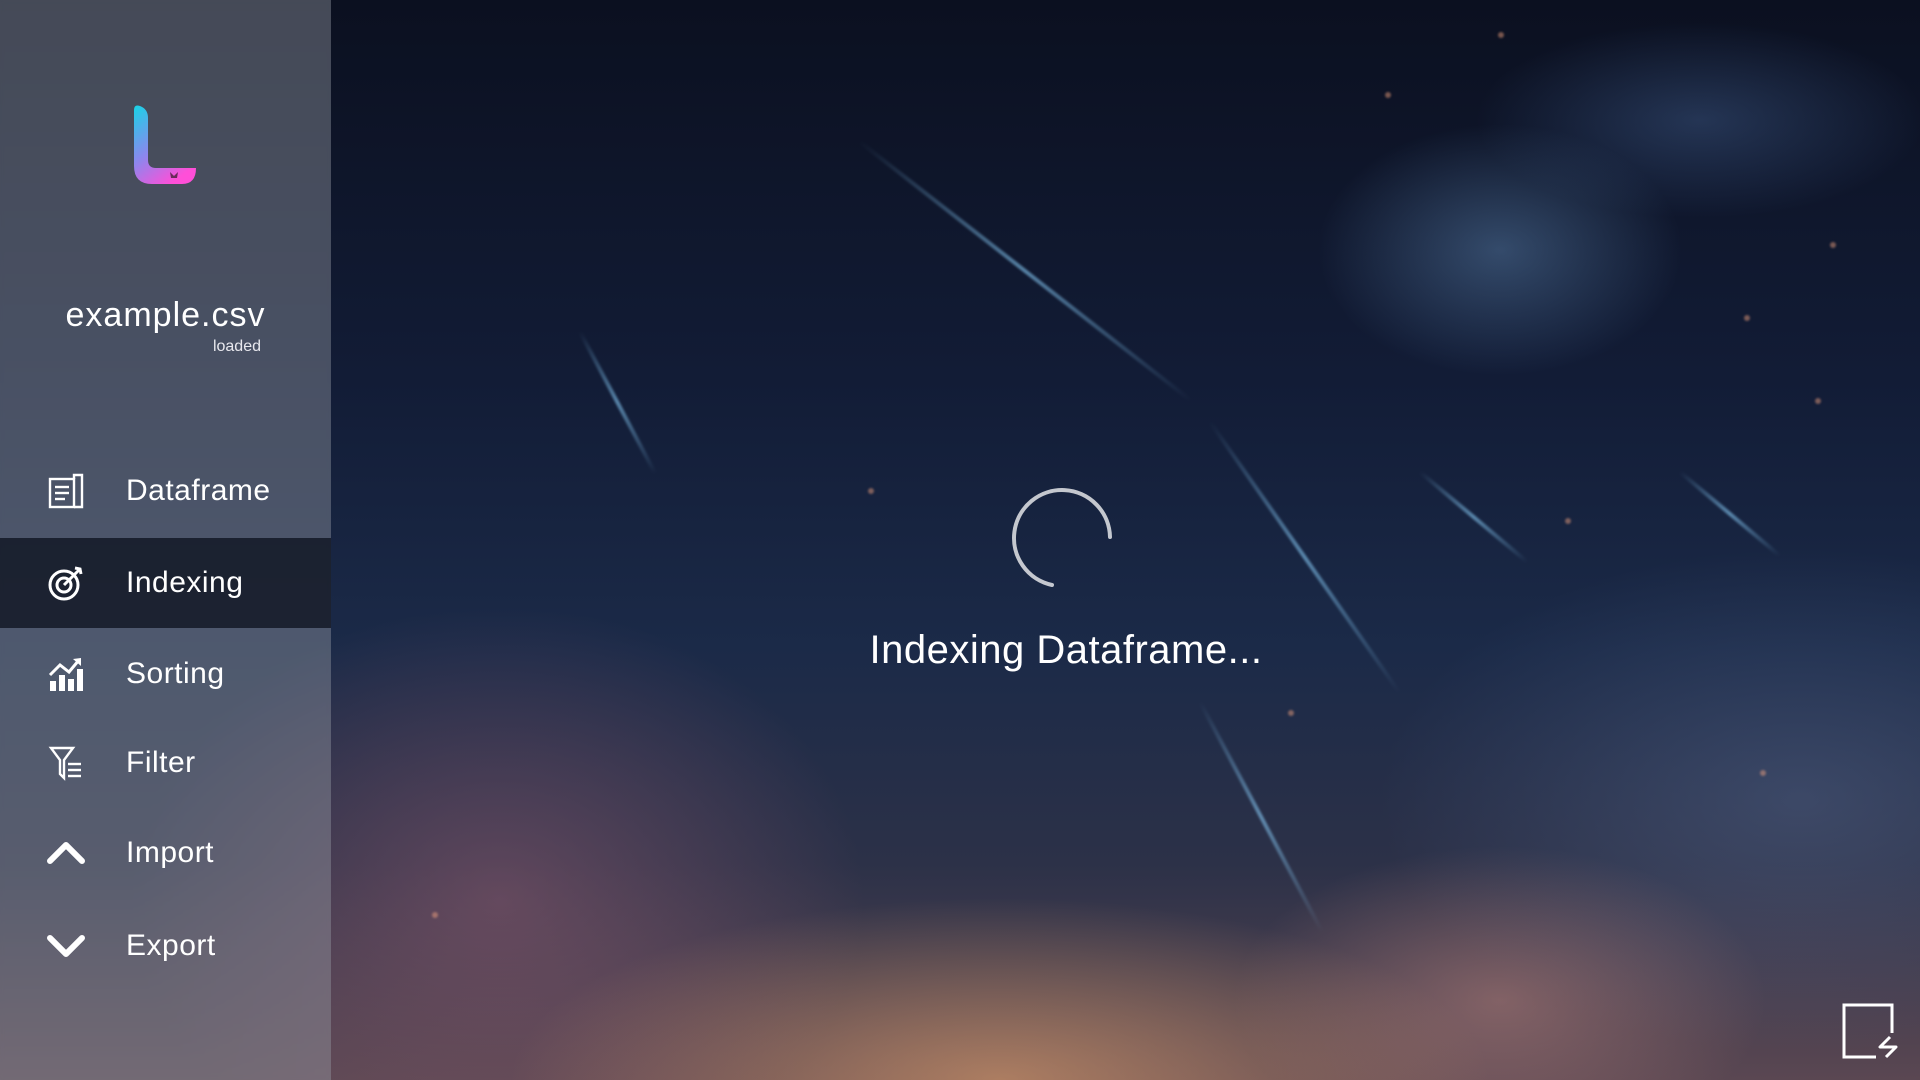 This screenshot has width=1920, height=1080. What do you see at coordinates (165, 315) in the screenshot?
I see `file-name: example.csv` at bounding box center [165, 315].